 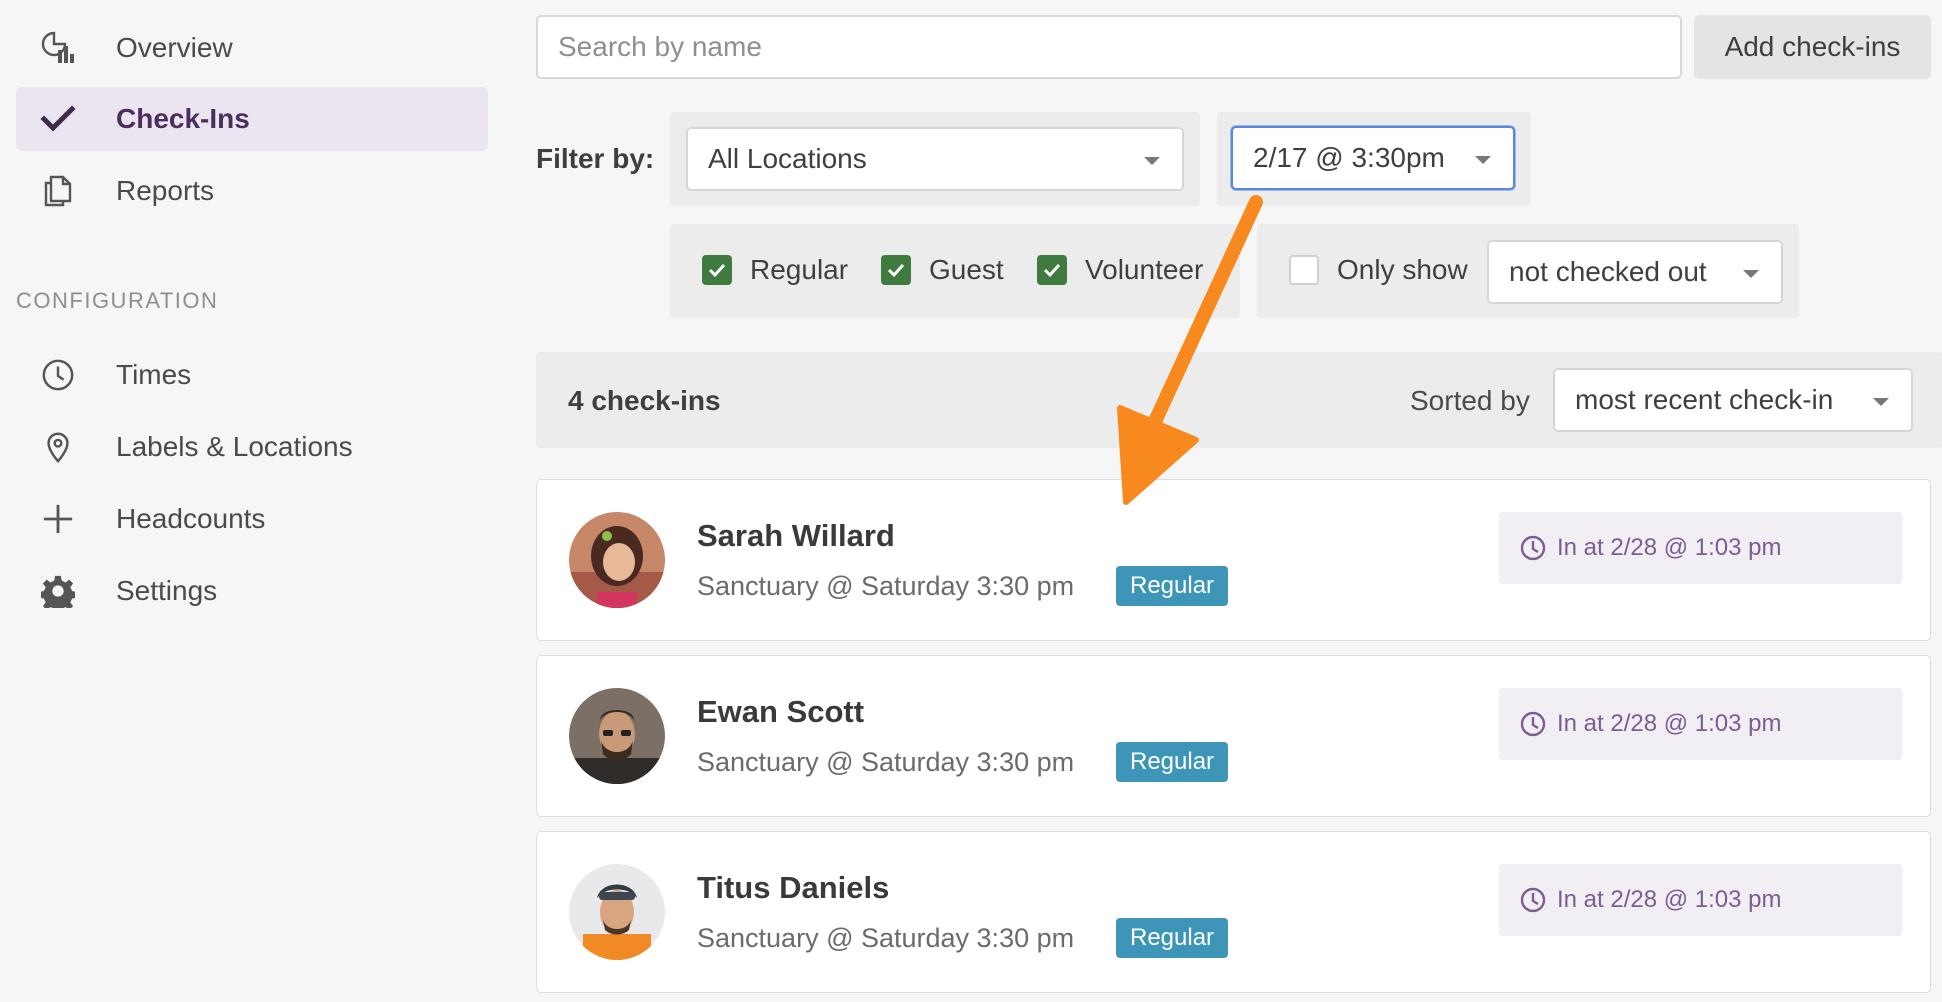 I want to click on sidebar-item-headcounts: Headcounts, so click(x=252, y=519).